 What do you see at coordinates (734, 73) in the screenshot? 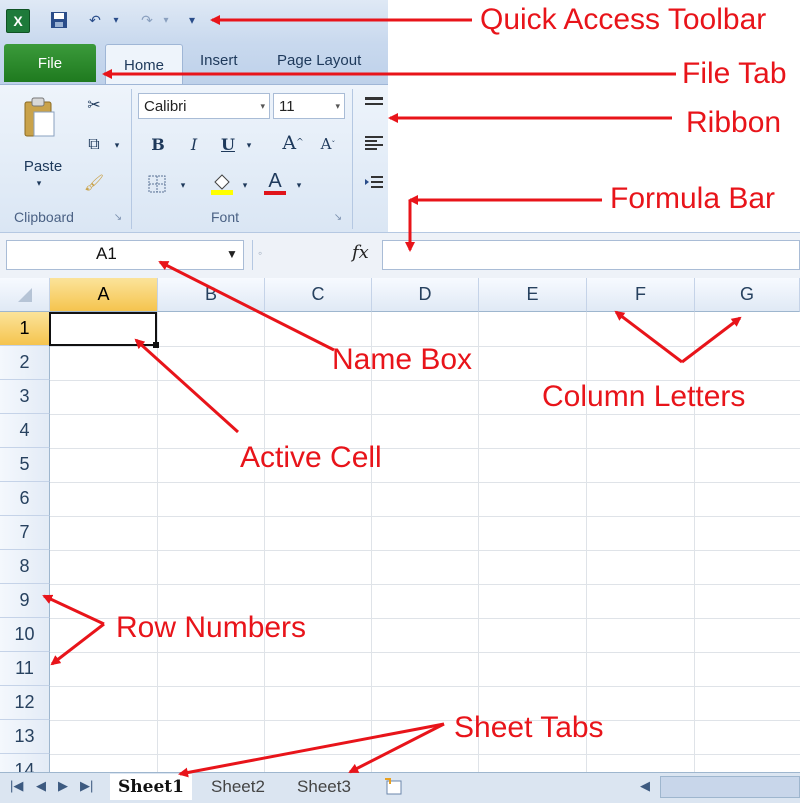
I see `callout-file-tab: File Tab` at bounding box center [734, 73].